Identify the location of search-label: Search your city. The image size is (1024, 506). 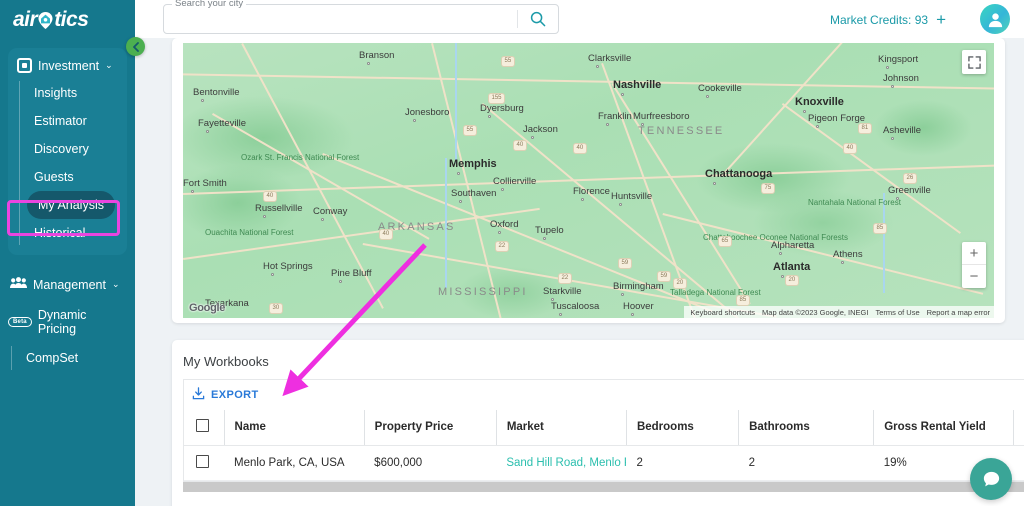
(209, 4).